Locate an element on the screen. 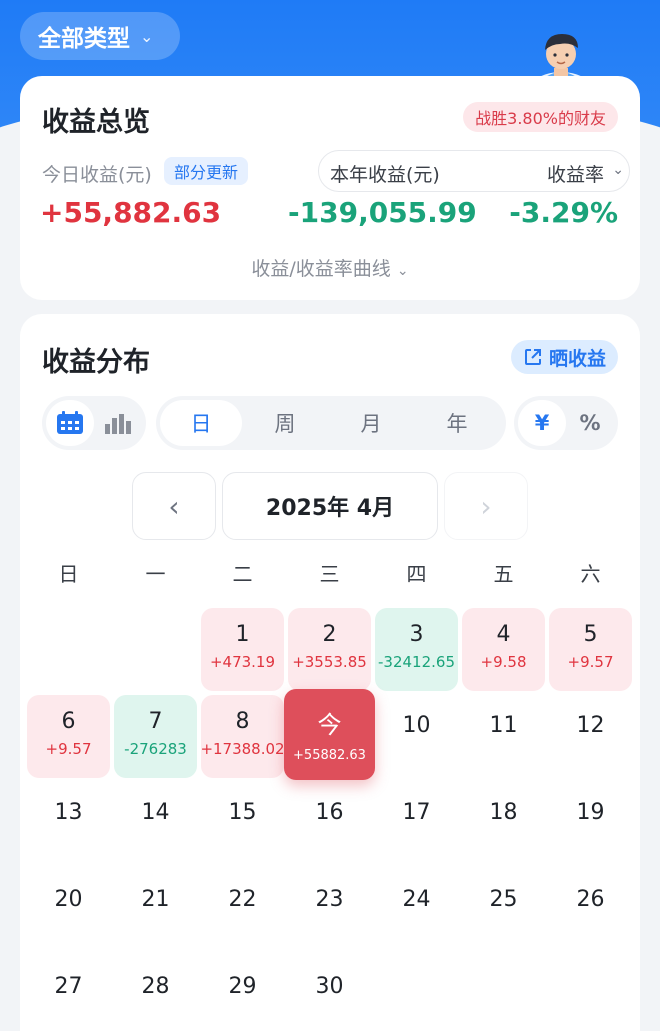 Image resolution: width=660 pixels, height=1031 pixels. curve-toggle-link: 收益/收益率曲线 ⌄ is located at coordinates (330, 267).